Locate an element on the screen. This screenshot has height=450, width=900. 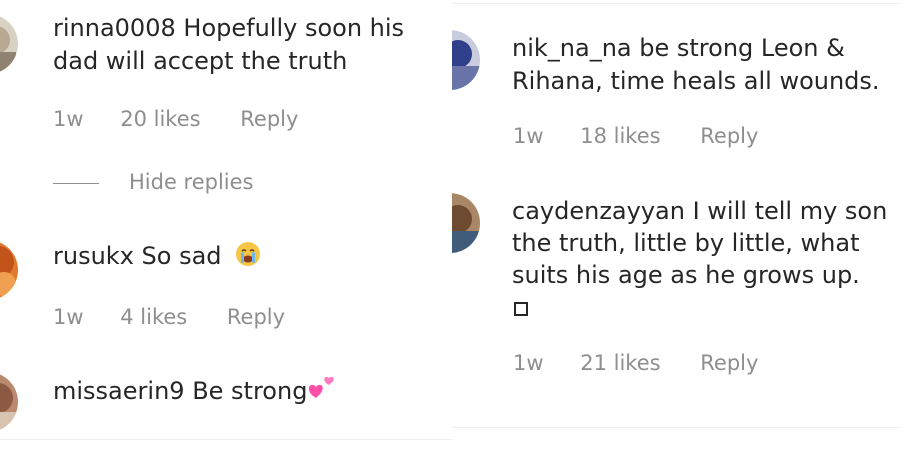
comment-username: nik_na_na is located at coordinates (572, 48).